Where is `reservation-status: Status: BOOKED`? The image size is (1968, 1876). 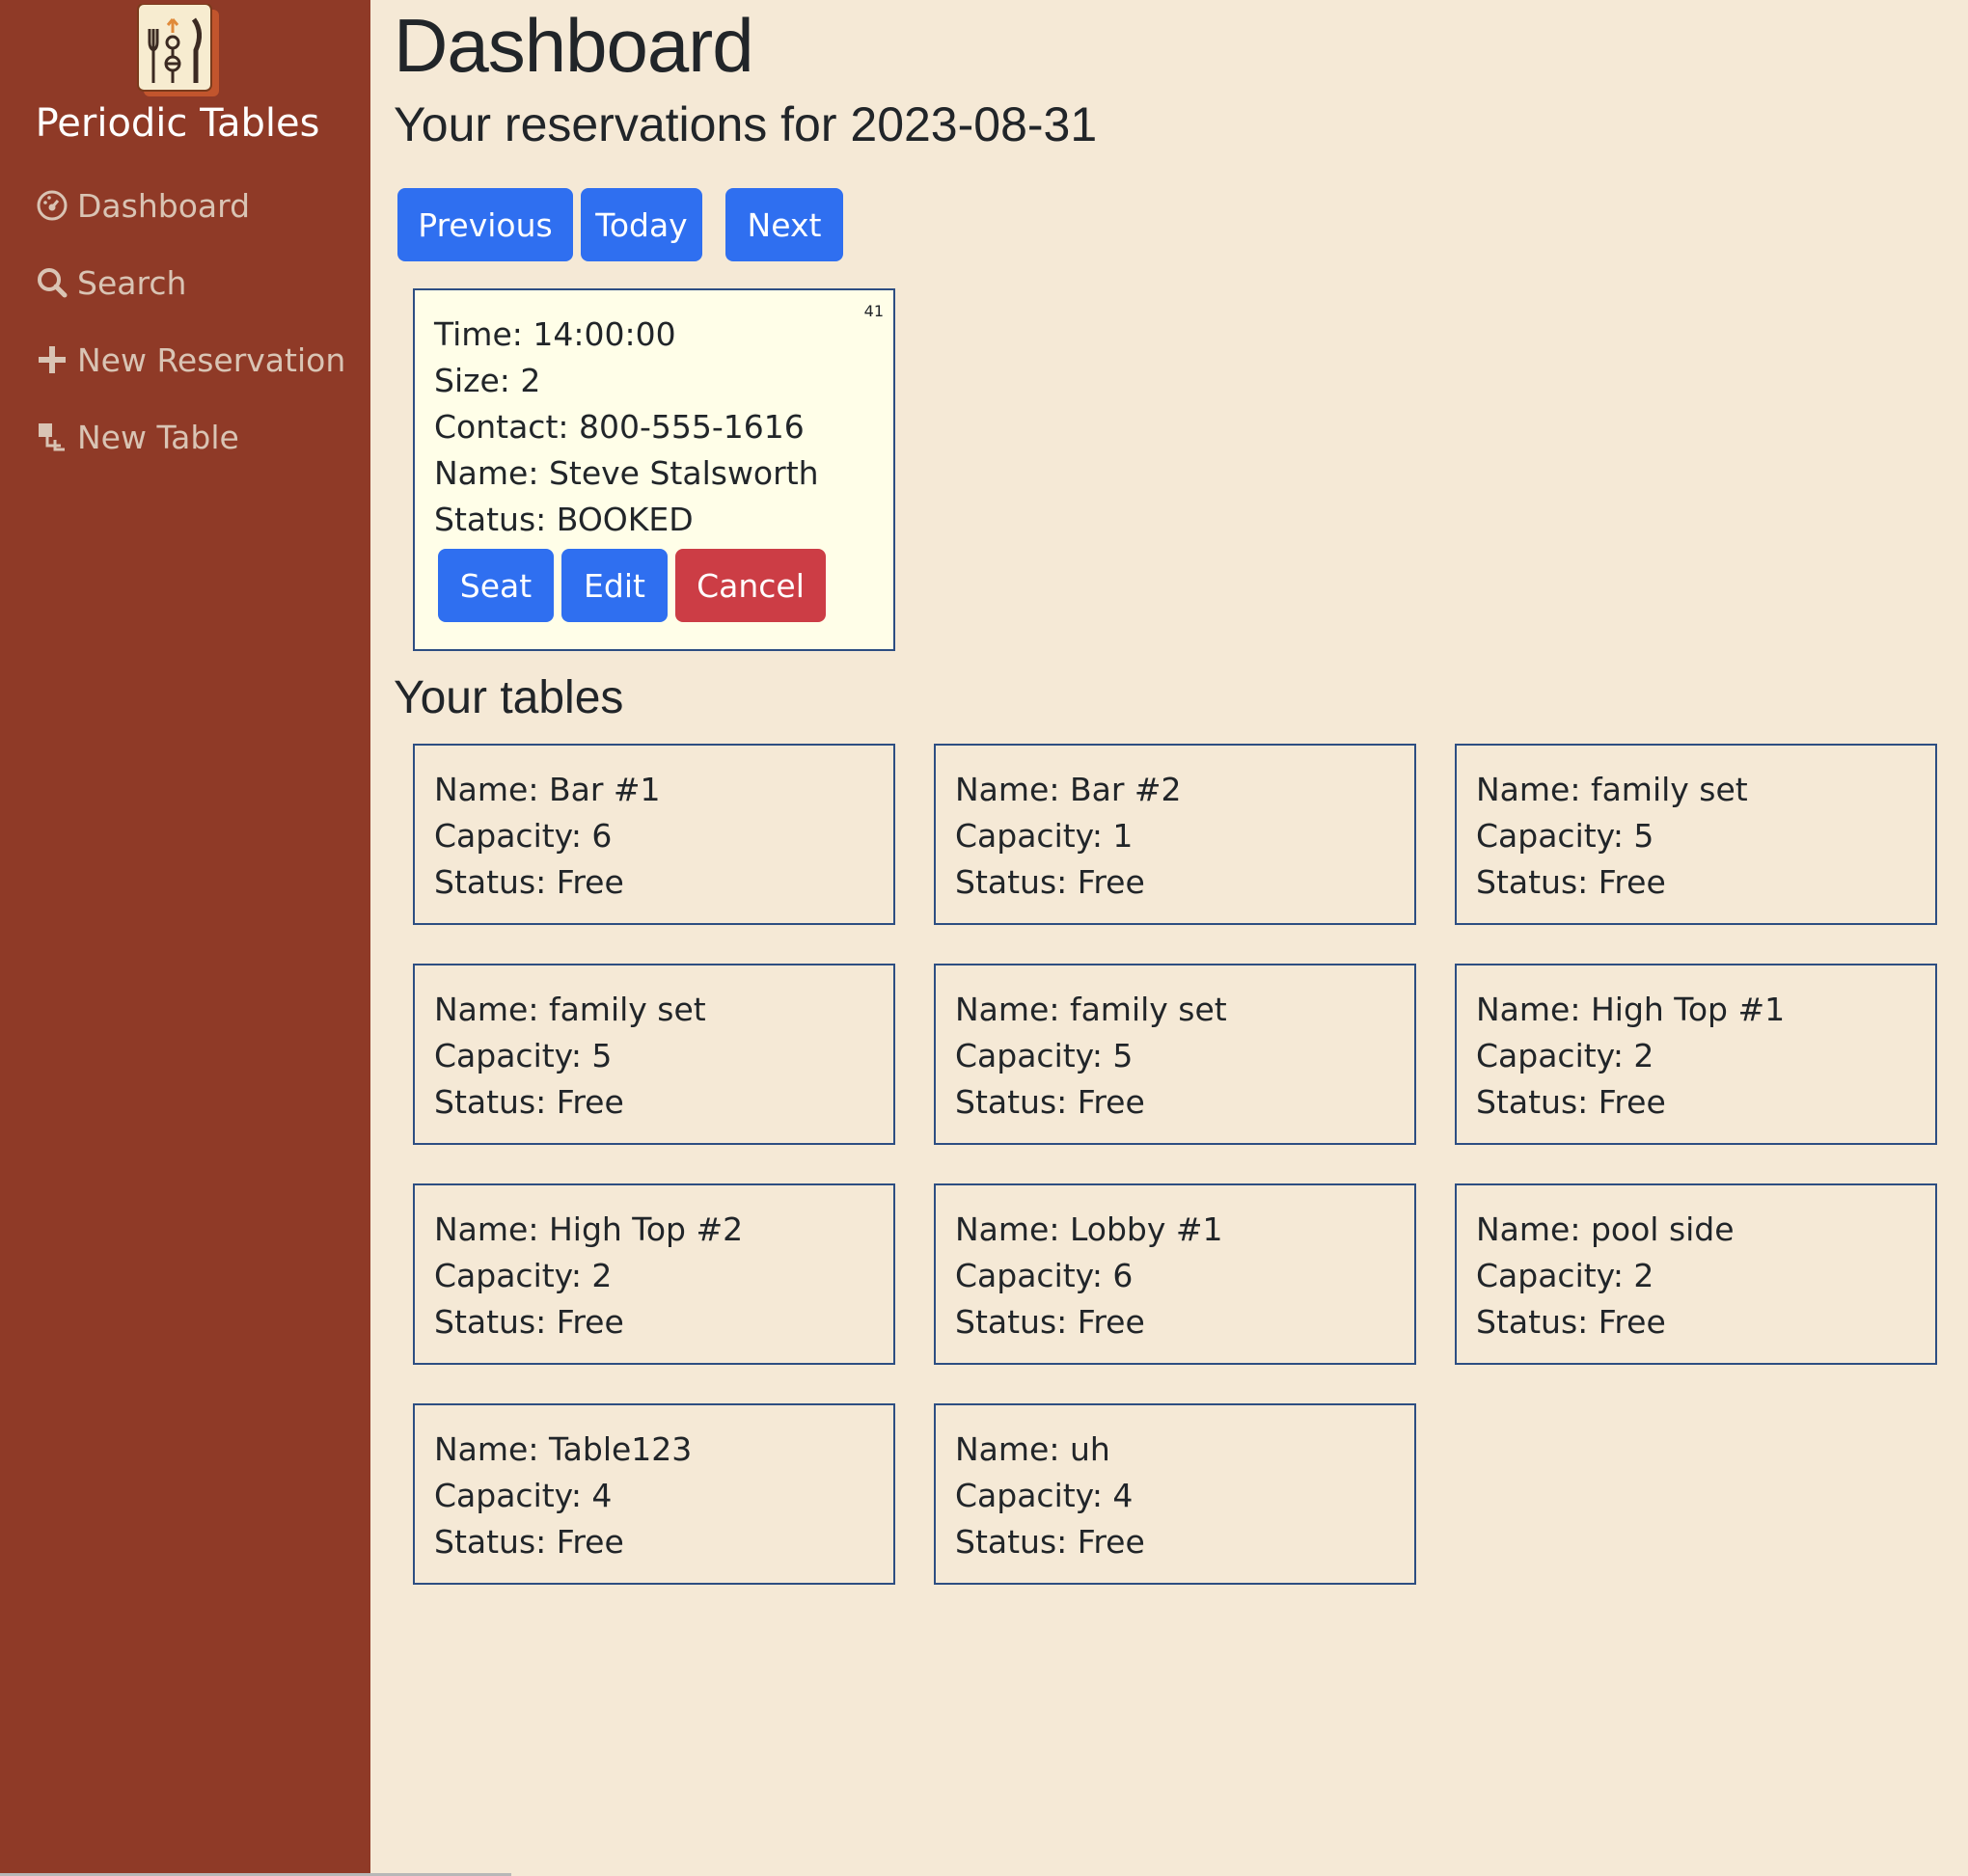 reservation-status: Status: BOOKED is located at coordinates (564, 519).